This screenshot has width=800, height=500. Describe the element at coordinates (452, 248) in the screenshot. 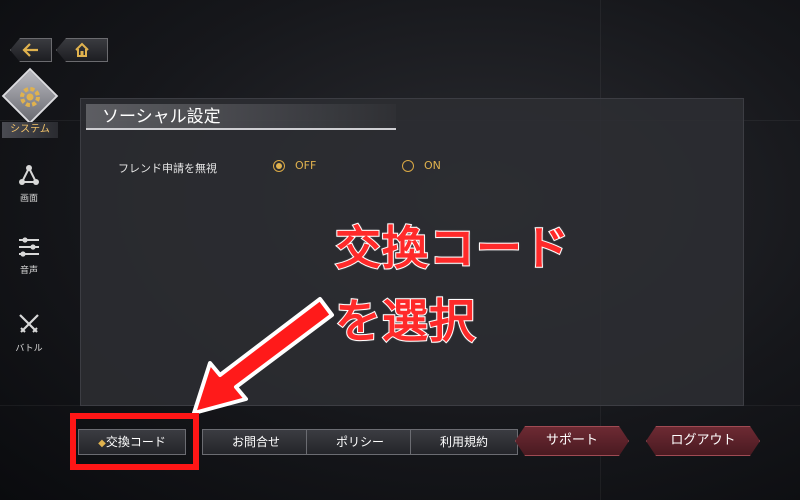

I see `annotation-line-1: 交換コード` at that location.